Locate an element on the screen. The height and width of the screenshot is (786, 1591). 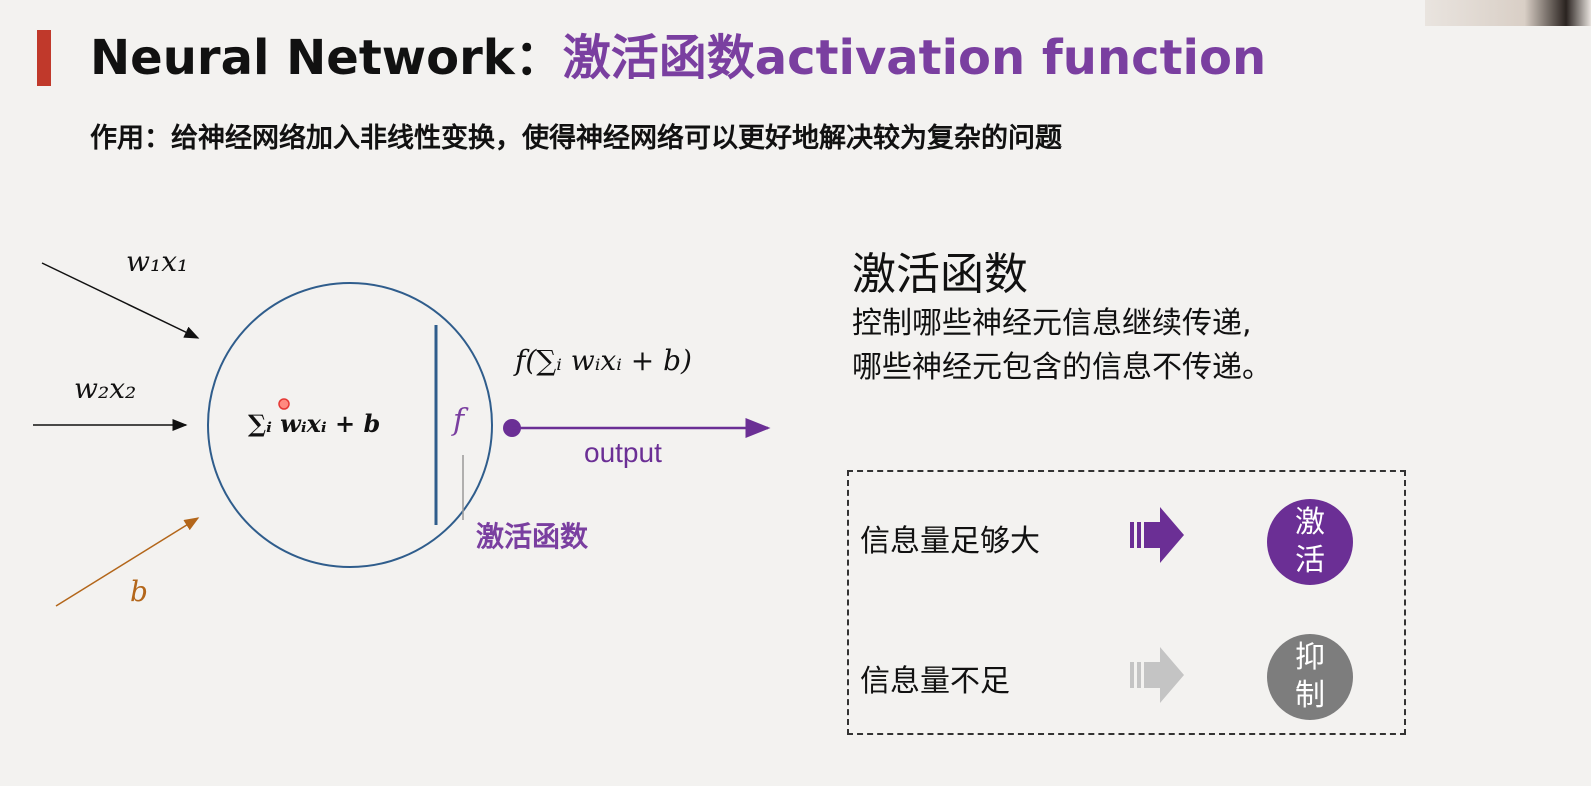
output-label: output is located at coordinates (623, 452).